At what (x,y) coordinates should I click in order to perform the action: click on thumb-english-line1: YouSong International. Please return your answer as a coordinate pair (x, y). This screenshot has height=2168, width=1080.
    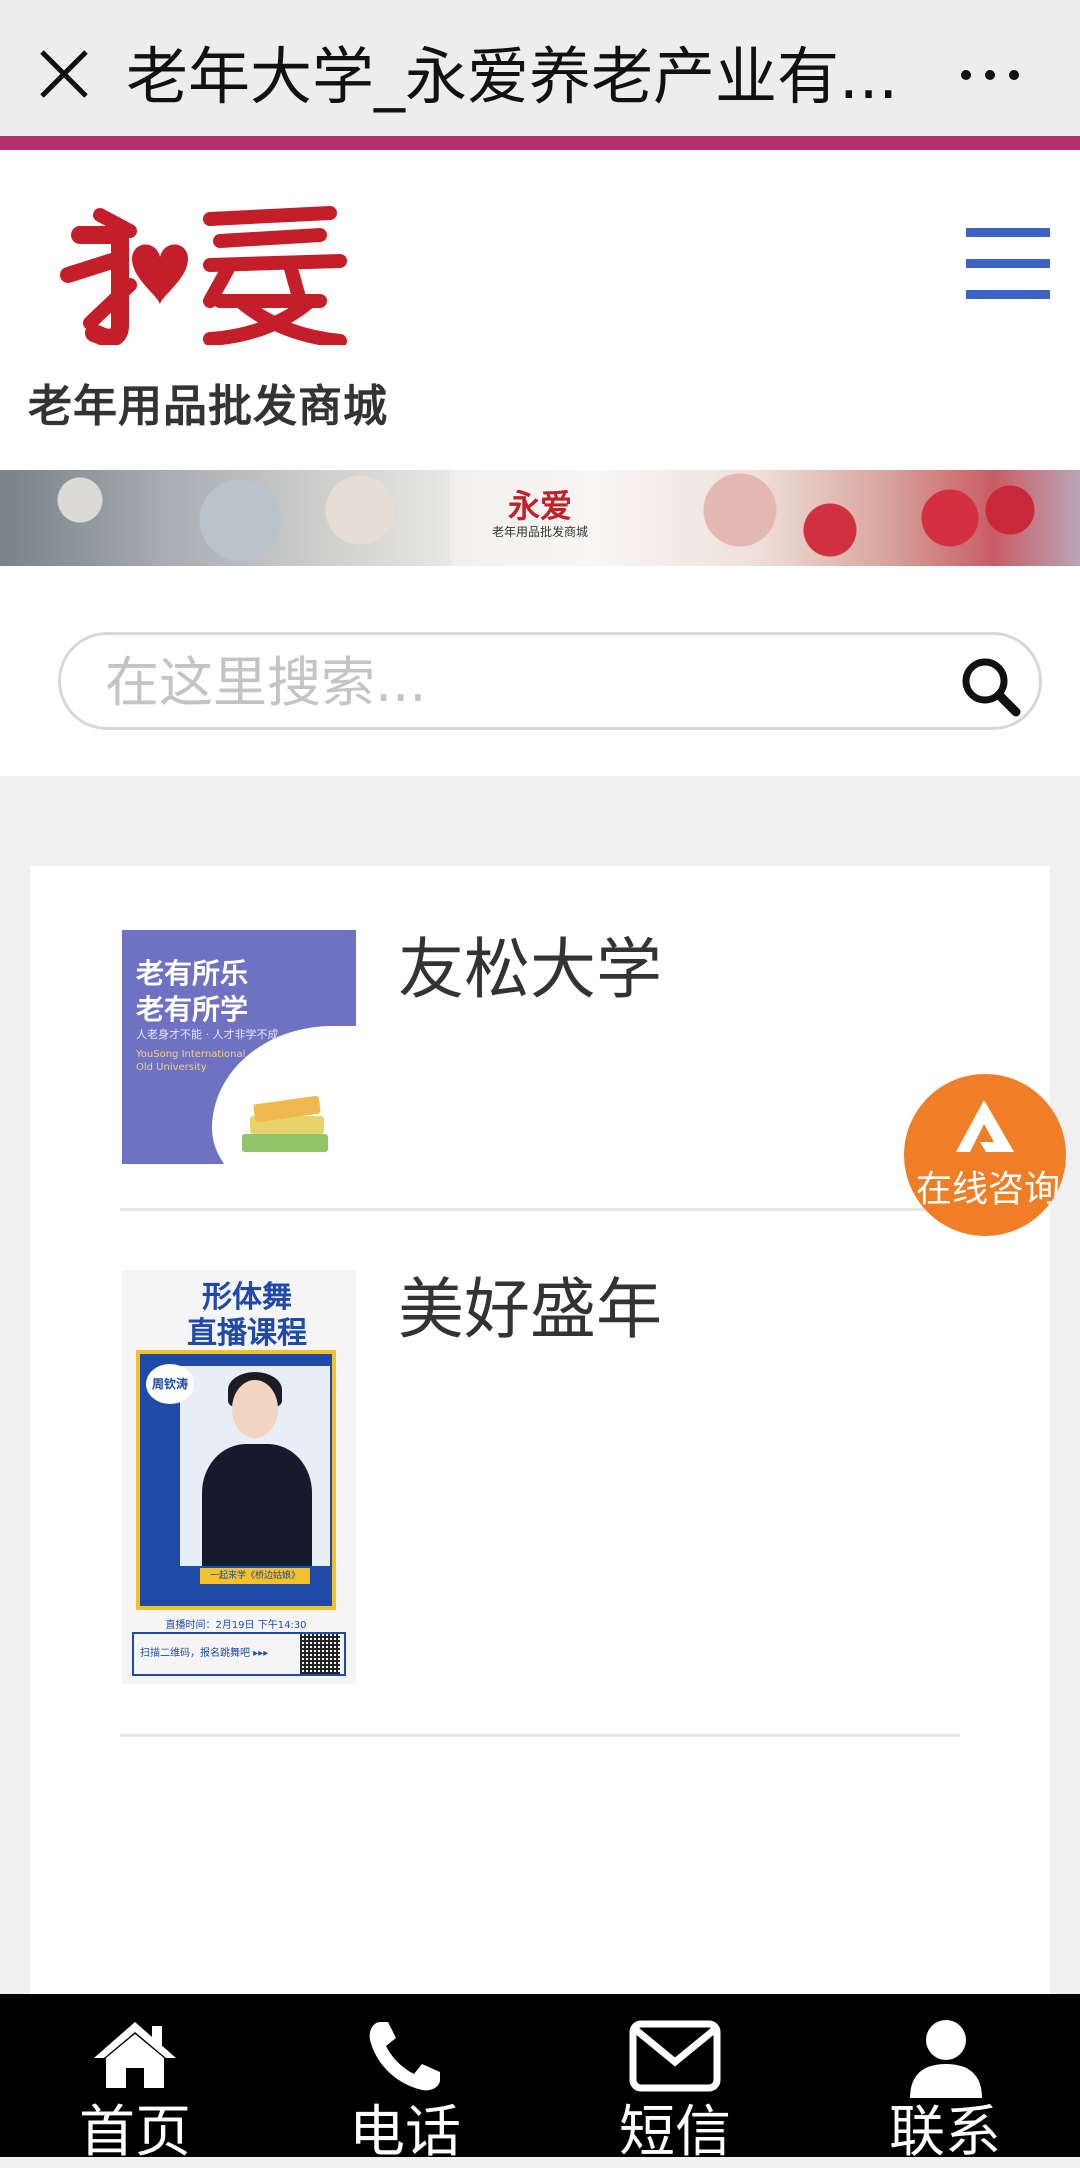
    Looking at the image, I should click on (191, 1054).